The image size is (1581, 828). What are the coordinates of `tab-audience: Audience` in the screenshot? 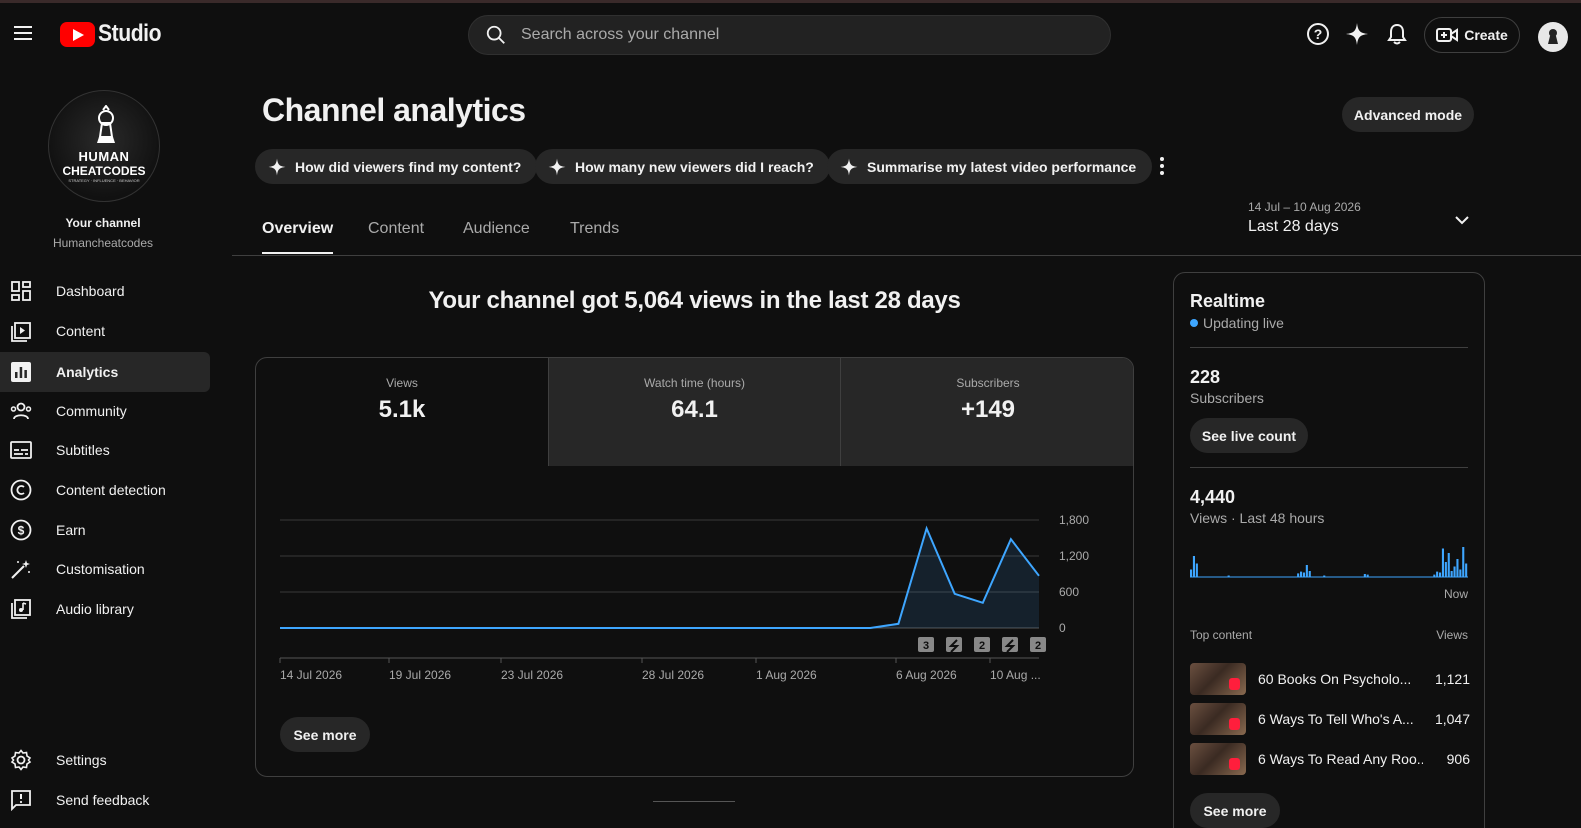 It's located at (496, 236).